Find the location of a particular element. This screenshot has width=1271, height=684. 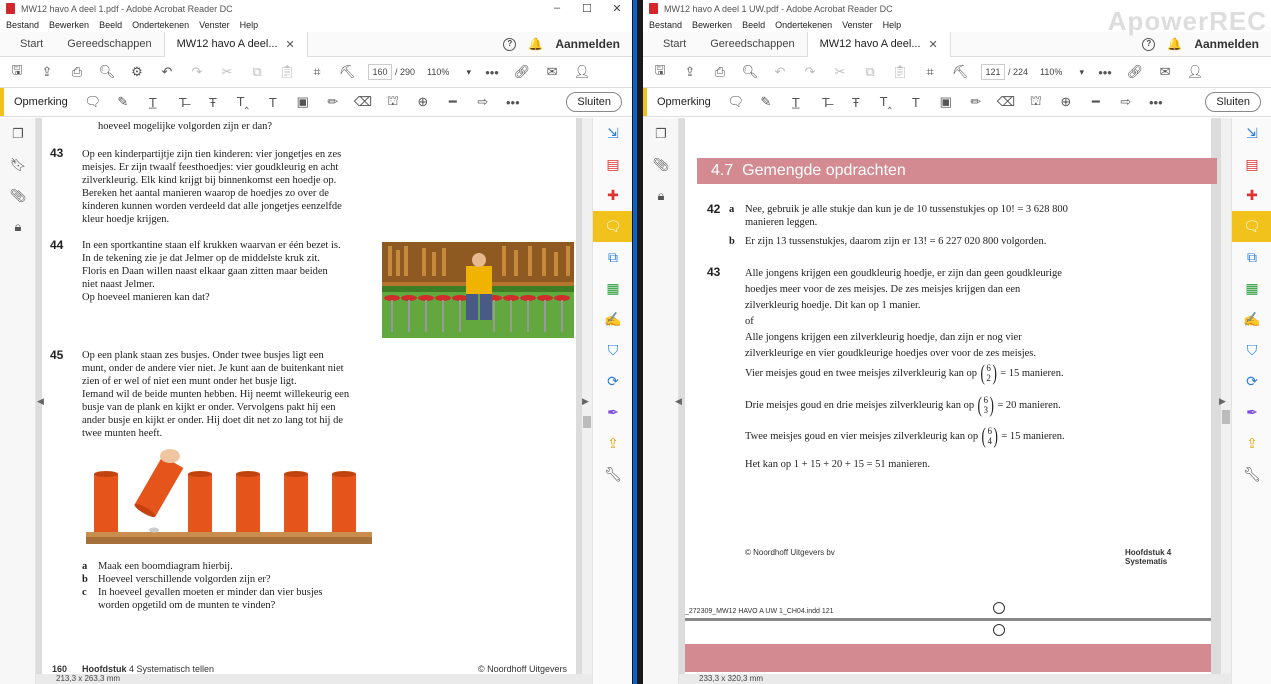

read-mode-icon: ⛏ is located at coordinates (960, 72).